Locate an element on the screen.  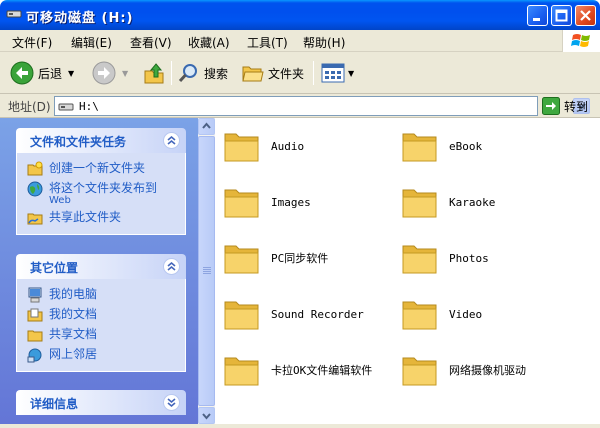
place-shared-documents: 共享文档 is located at coordinates (101, 335).